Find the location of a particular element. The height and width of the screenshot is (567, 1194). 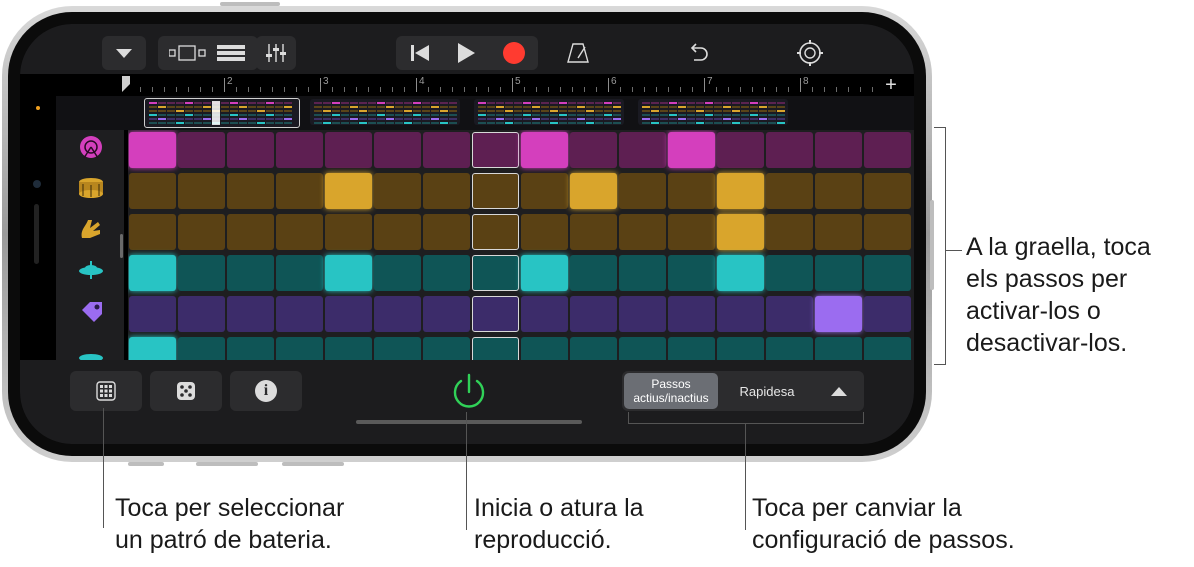

pattern-browser-button is located at coordinates (106, 391).